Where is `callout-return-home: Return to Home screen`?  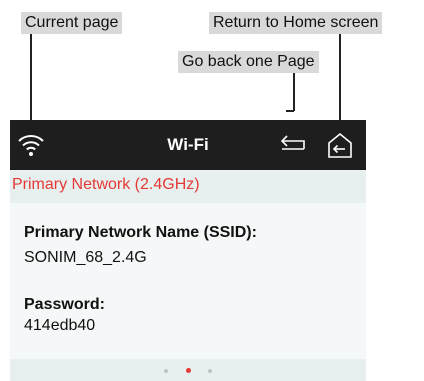 callout-return-home: Return to Home screen is located at coordinates (296, 23).